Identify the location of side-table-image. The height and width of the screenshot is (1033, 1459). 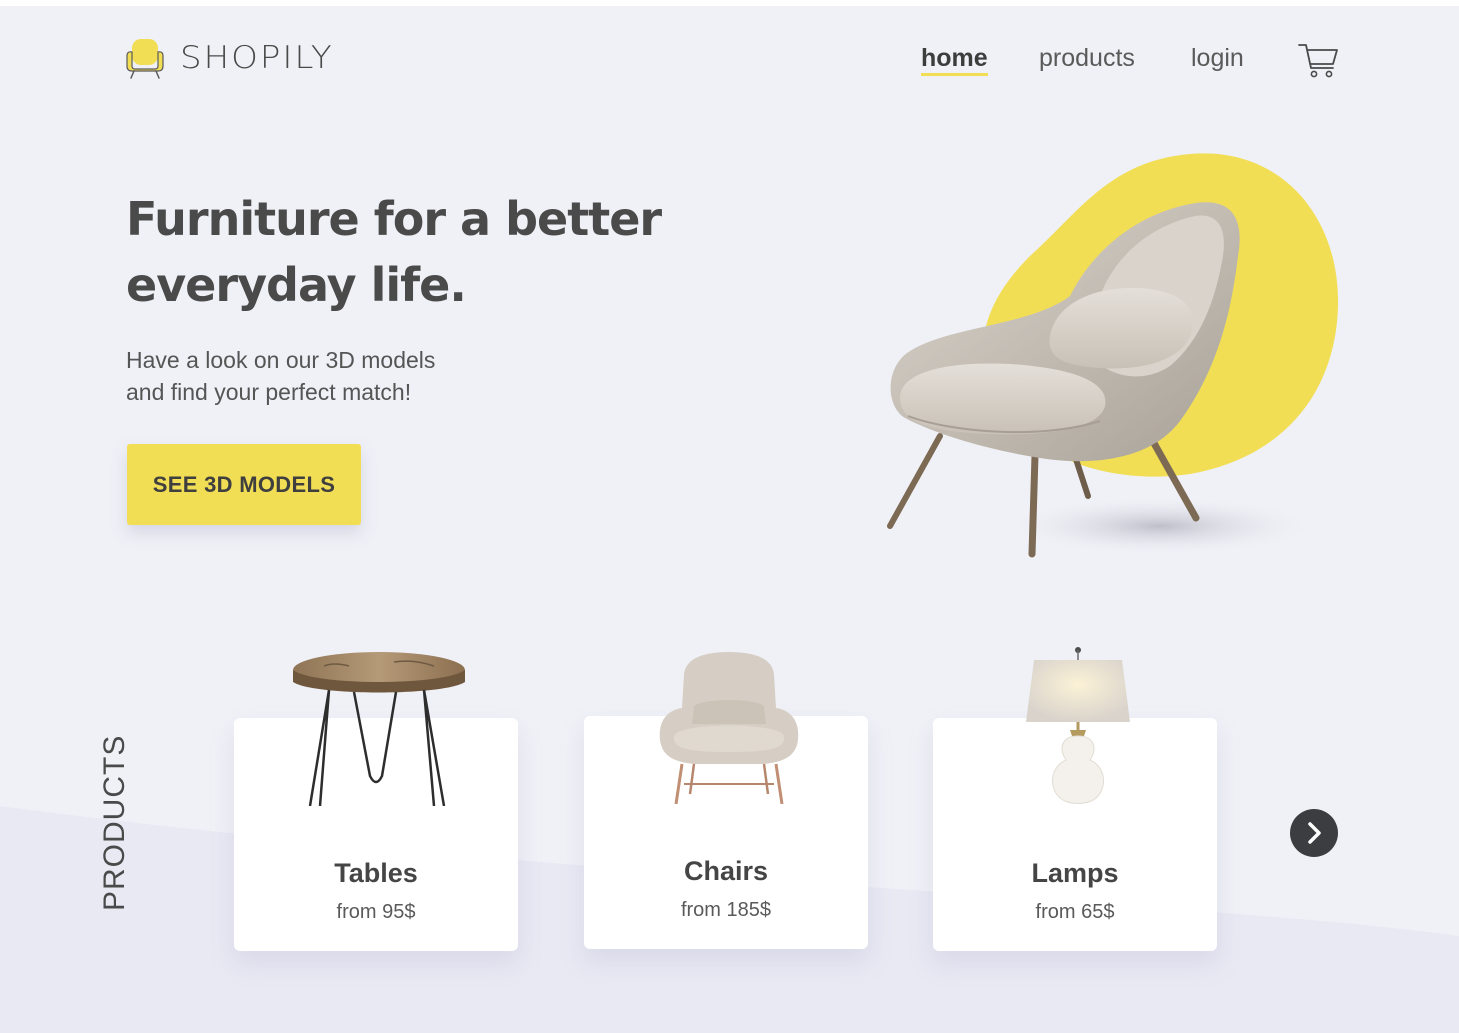
(379, 729).